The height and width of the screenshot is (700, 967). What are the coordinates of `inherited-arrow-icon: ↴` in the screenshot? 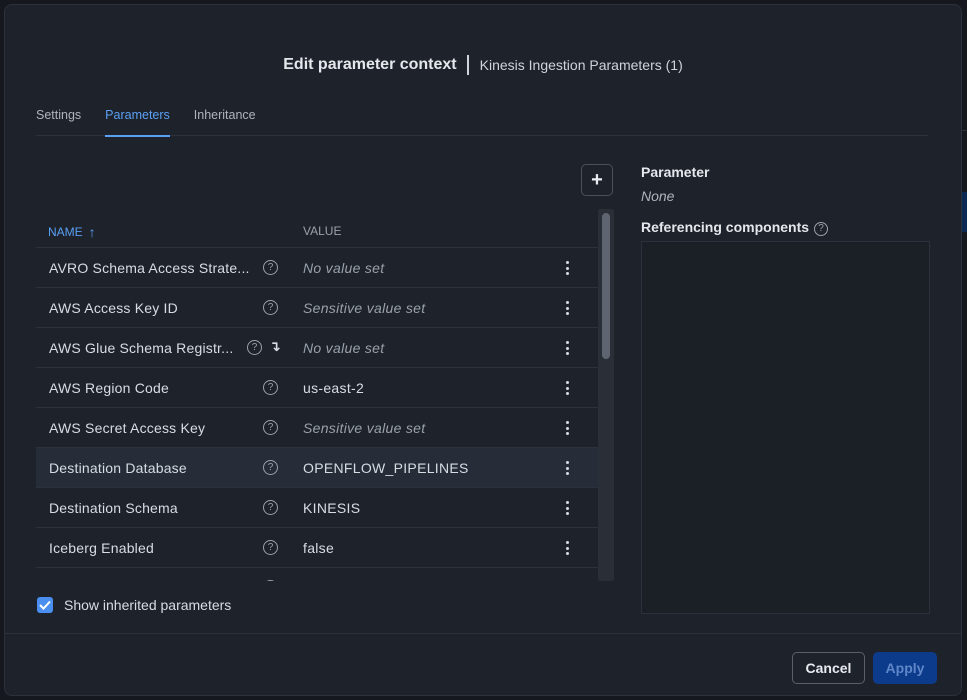 It's located at (275, 346).